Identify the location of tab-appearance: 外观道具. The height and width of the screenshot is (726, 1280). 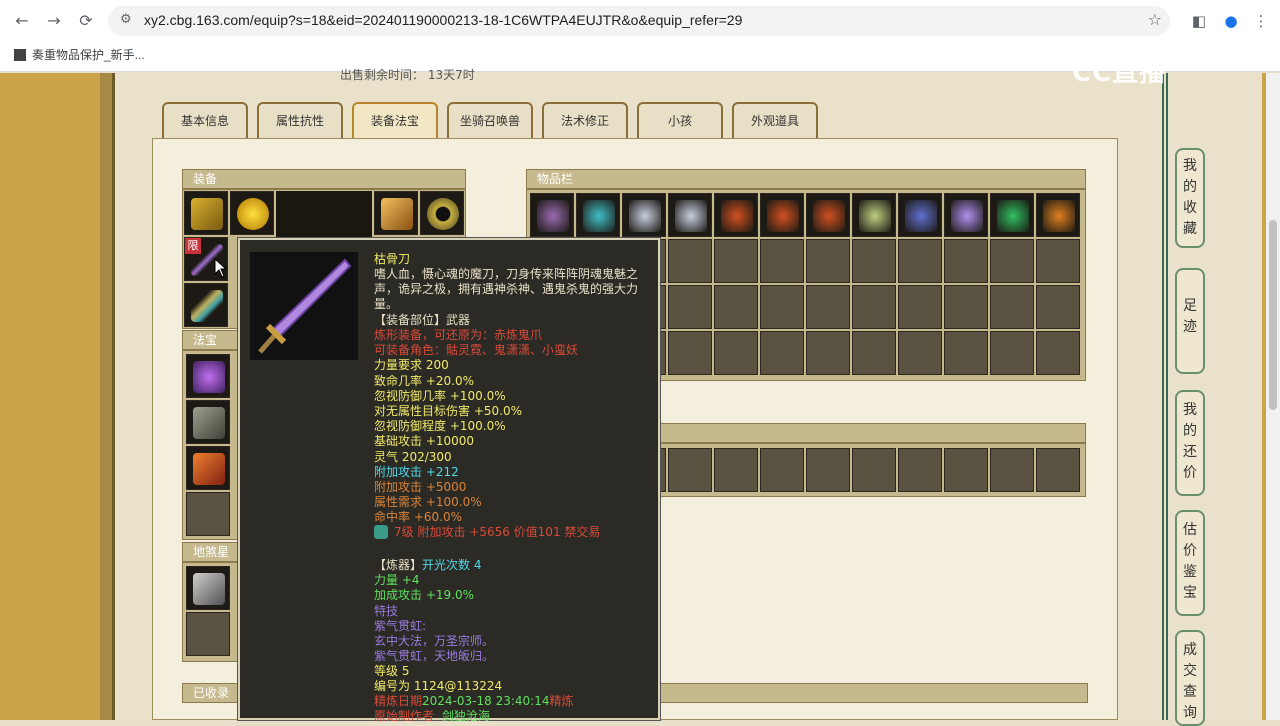
(775, 120).